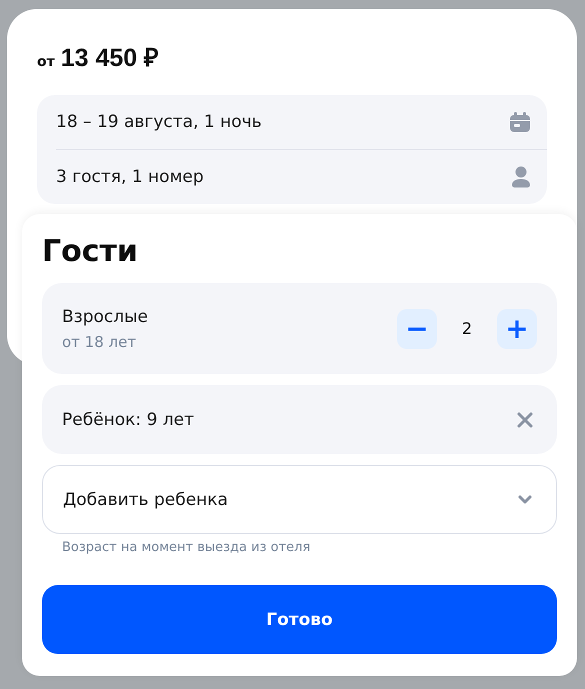 The height and width of the screenshot is (689, 585). What do you see at coordinates (521, 177) in the screenshot?
I see `person-icon` at bounding box center [521, 177].